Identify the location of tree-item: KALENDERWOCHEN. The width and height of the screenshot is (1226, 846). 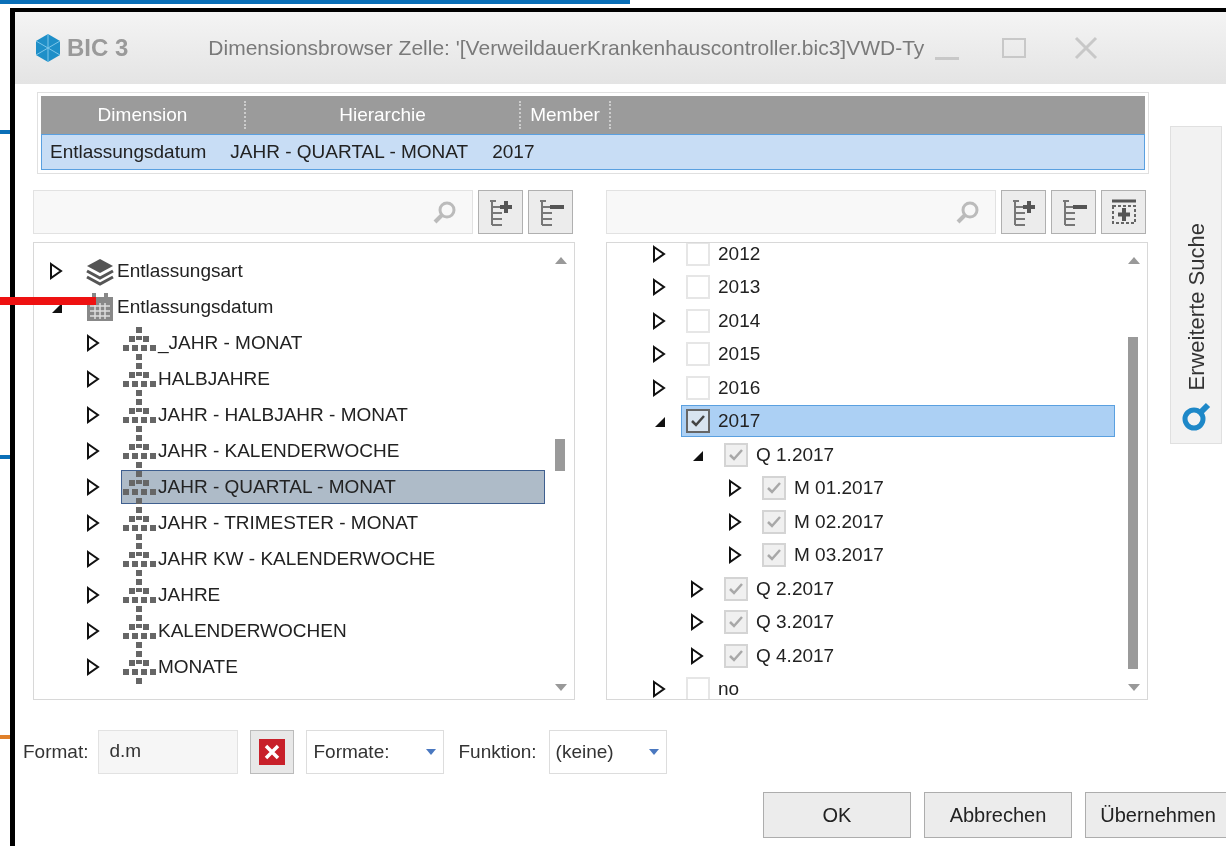
(238, 631).